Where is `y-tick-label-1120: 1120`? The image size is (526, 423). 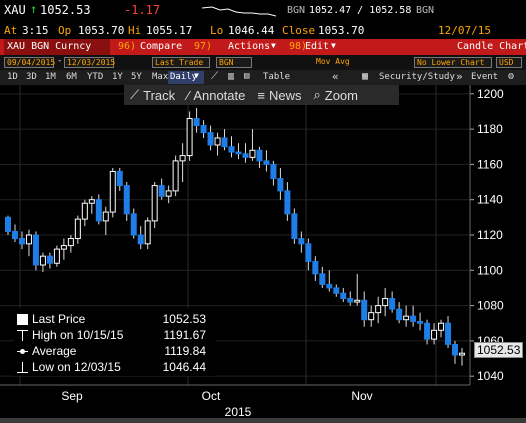
y-tick-label-1120: 1120 is located at coordinates (490, 235).